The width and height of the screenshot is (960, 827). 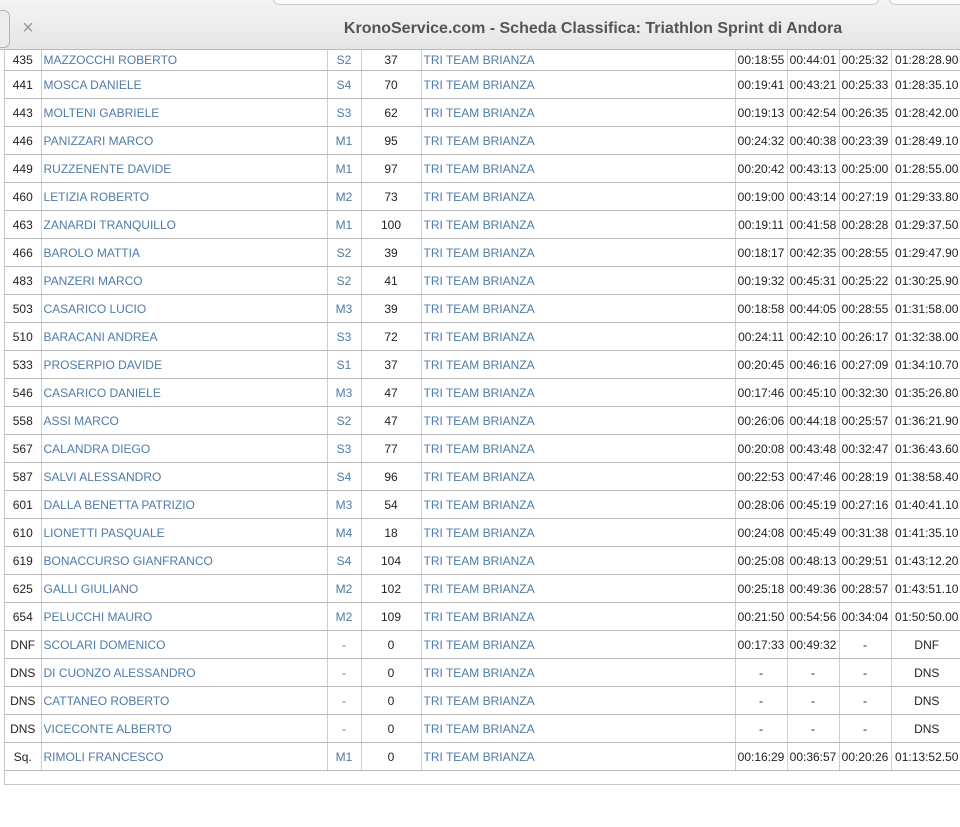 What do you see at coordinates (184, 140) in the screenshot?
I see `athlete-name-link: PANIZZARI MARCO` at bounding box center [184, 140].